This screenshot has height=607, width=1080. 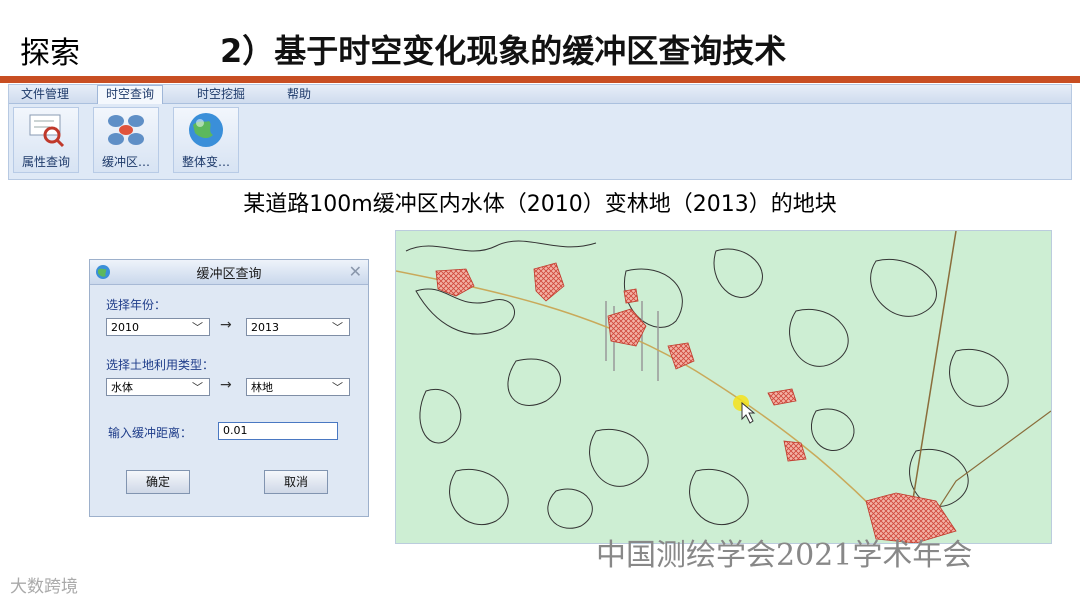 What do you see at coordinates (45, 94) in the screenshot?
I see `tab-file-management: 文件管理` at bounding box center [45, 94].